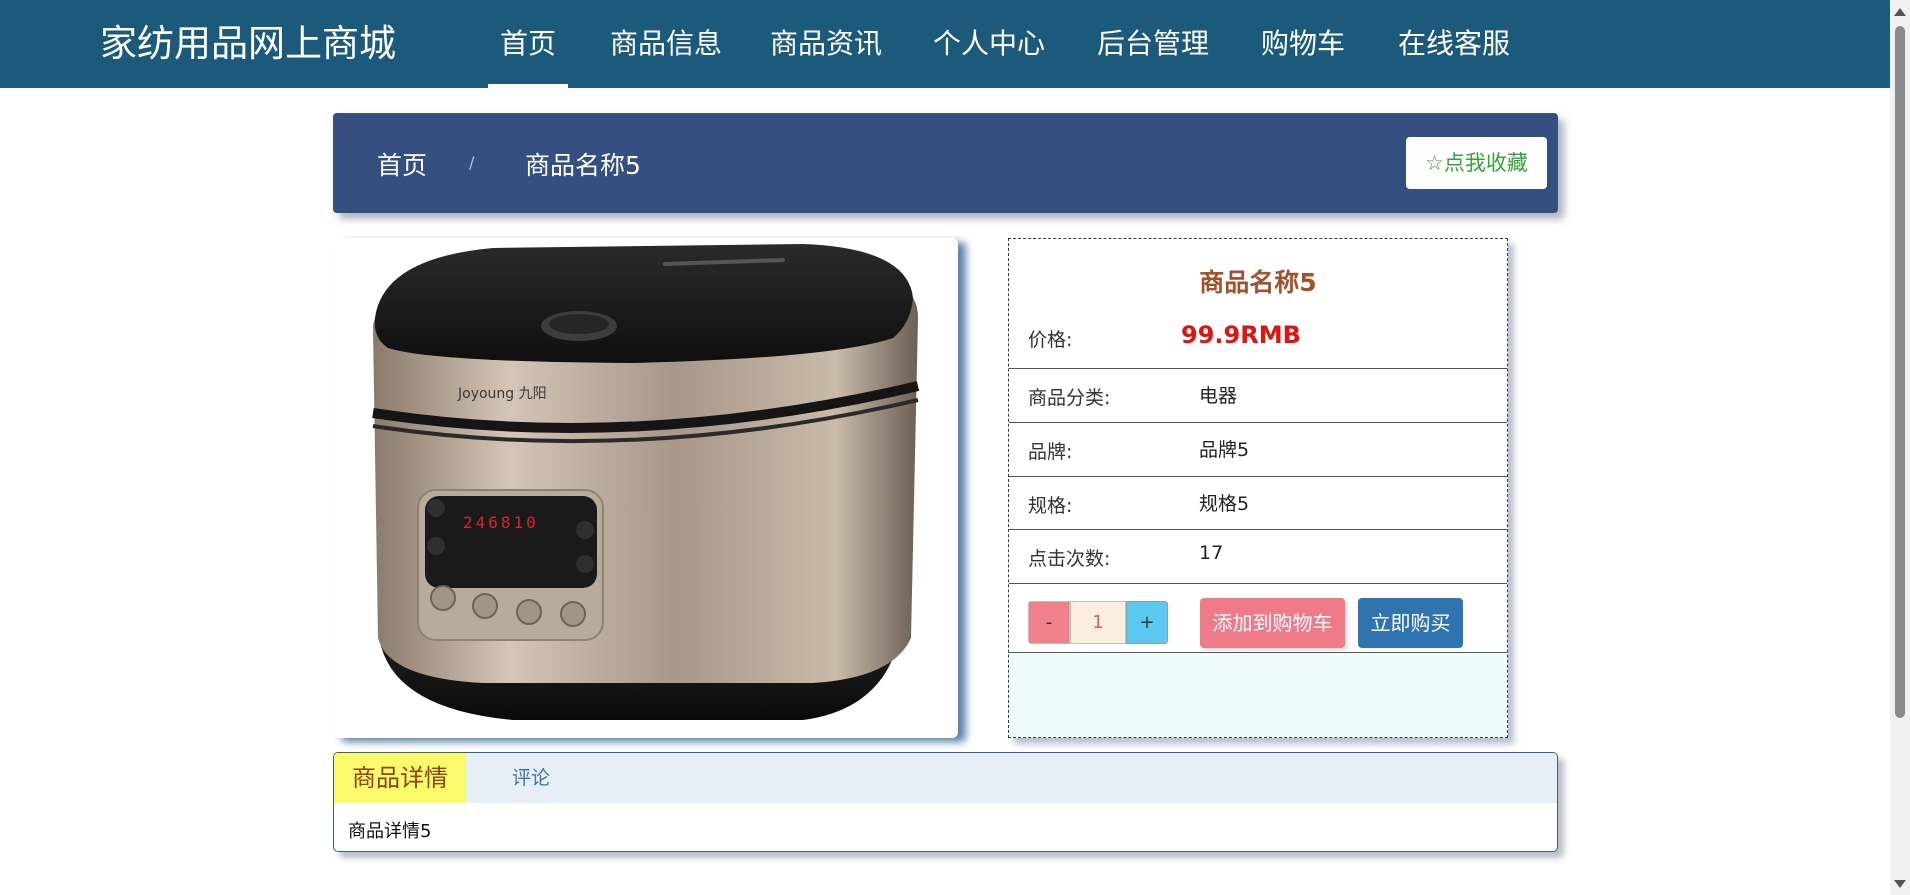  I want to click on spec-row: 规格: 规格5, so click(1258, 503).